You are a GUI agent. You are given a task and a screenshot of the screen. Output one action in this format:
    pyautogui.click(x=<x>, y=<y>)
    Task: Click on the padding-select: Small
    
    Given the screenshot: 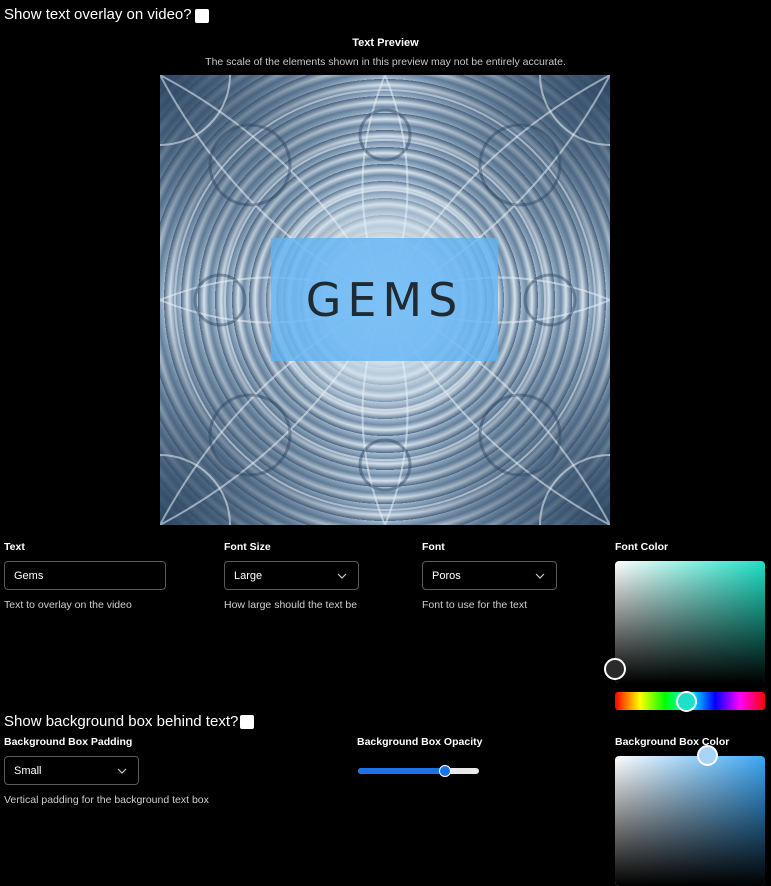 What is the action you would take?
    pyautogui.click(x=71, y=770)
    